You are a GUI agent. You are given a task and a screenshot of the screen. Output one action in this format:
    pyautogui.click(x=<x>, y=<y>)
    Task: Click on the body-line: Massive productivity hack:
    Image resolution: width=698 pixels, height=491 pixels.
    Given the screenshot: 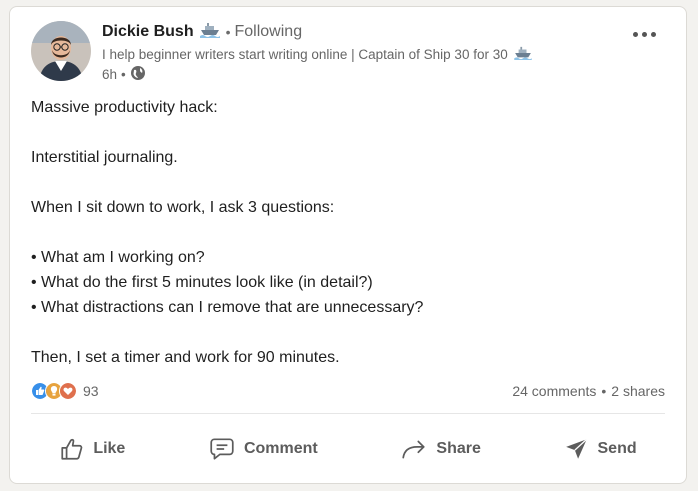 What is the action you would take?
    pyautogui.click(x=124, y=107)
    